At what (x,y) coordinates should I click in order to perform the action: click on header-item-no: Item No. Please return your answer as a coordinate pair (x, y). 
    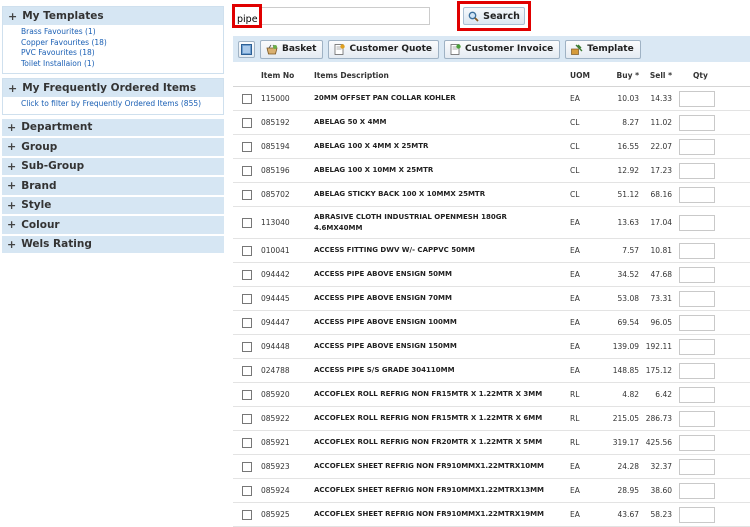
    Looking at the image, I should click on (277, 75).